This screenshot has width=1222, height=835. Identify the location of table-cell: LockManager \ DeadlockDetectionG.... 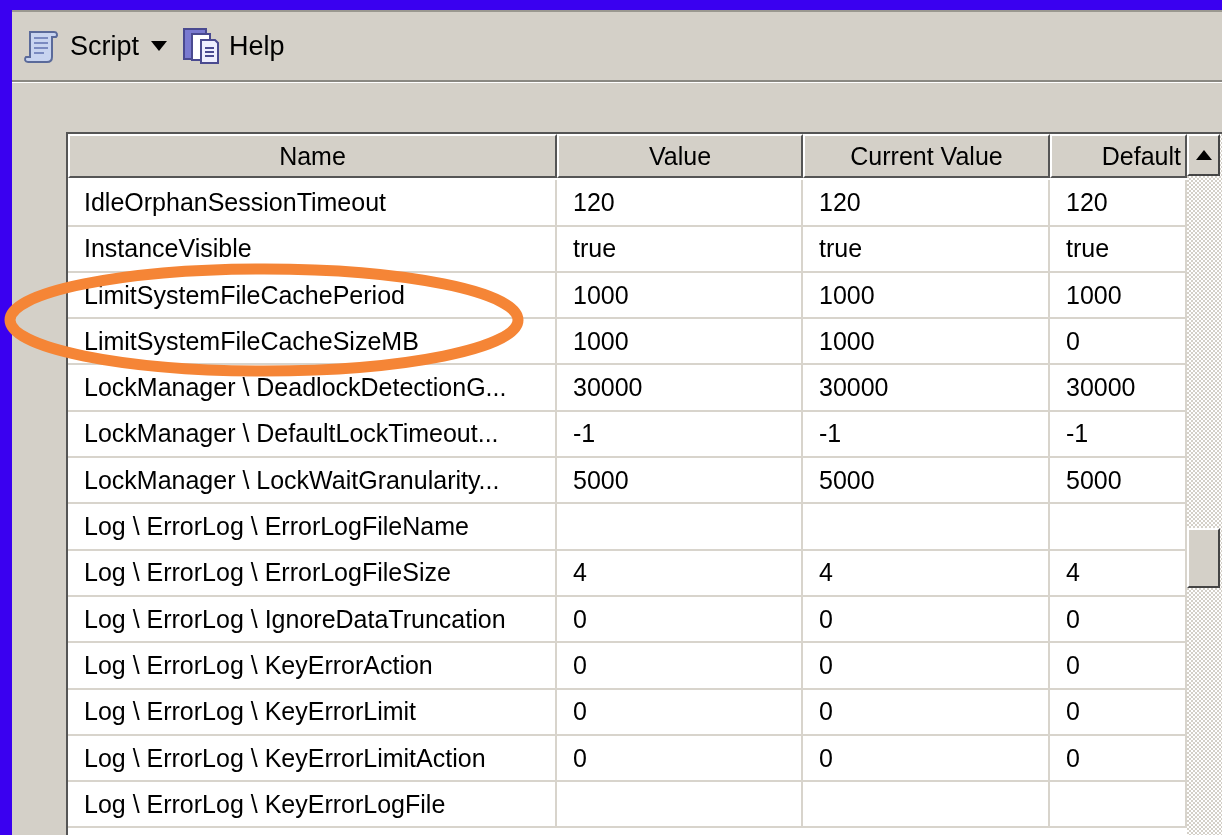
(312, 388).